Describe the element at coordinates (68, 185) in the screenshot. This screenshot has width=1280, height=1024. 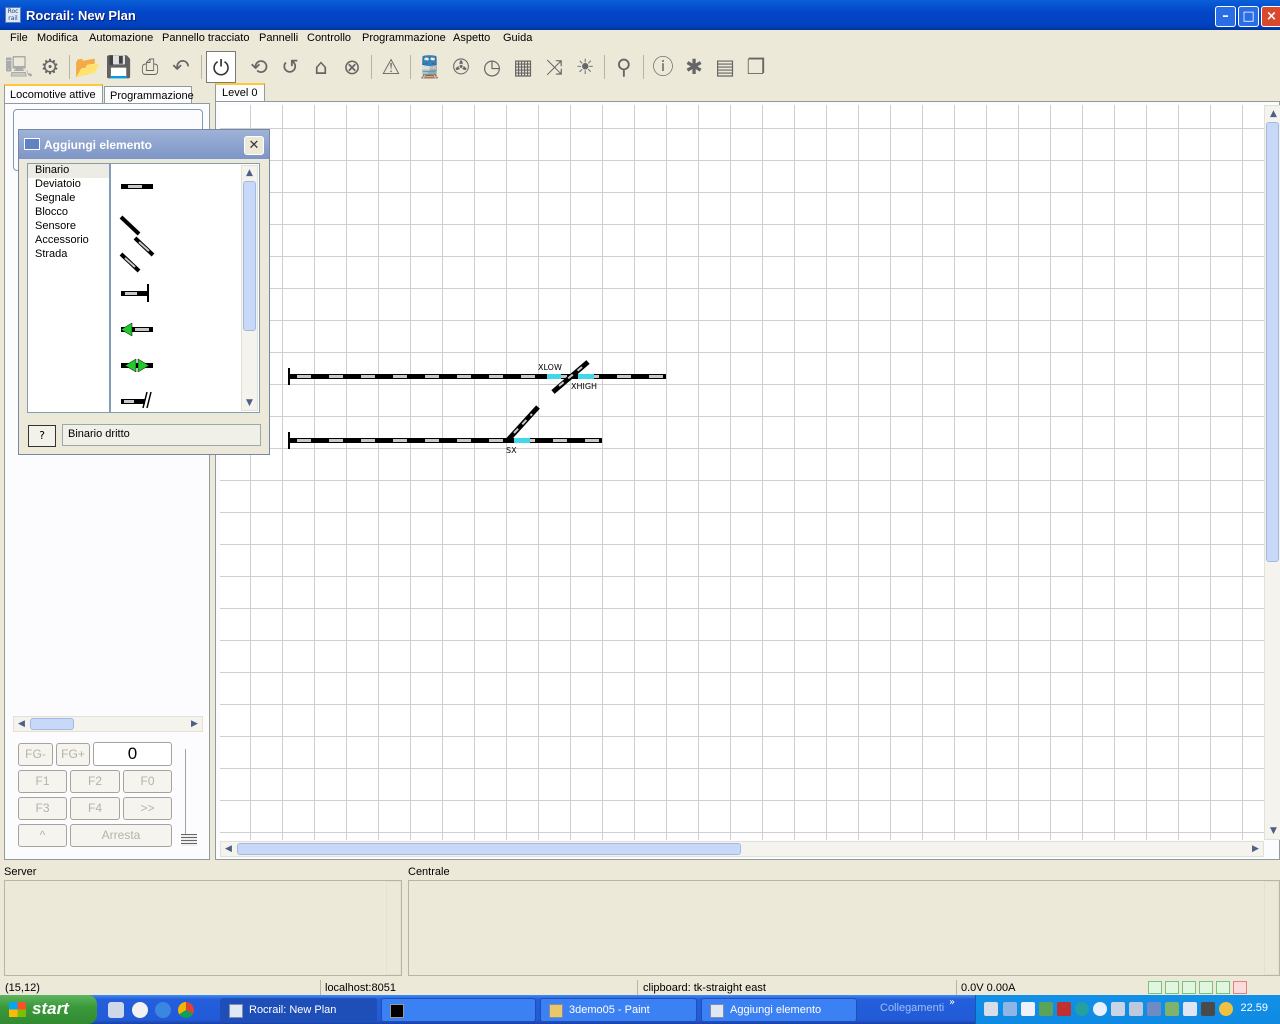
I see `category-deviatoio: Deviatoio` at that location.